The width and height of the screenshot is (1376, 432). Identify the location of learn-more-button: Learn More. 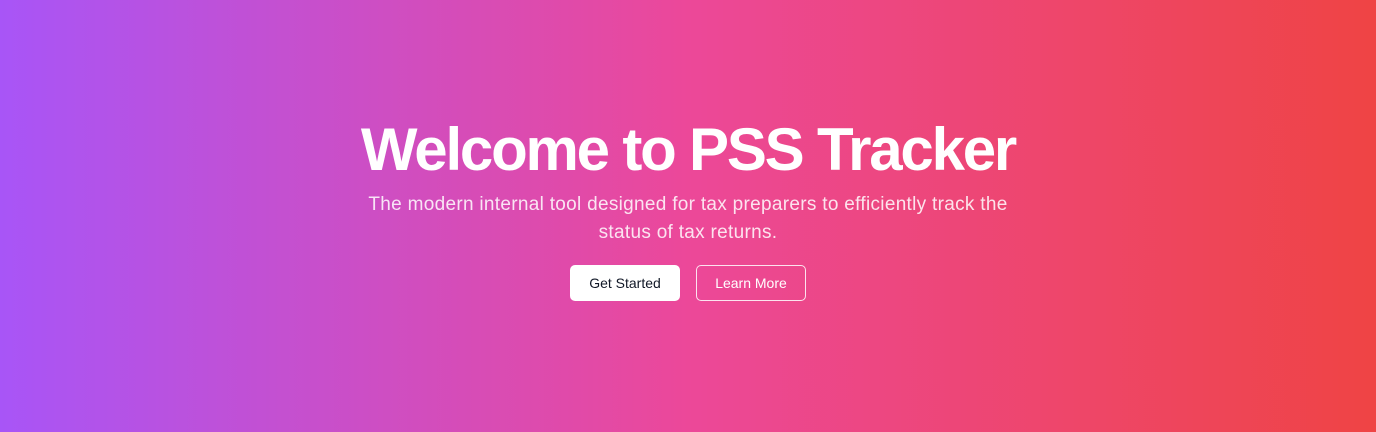
(751, 283).